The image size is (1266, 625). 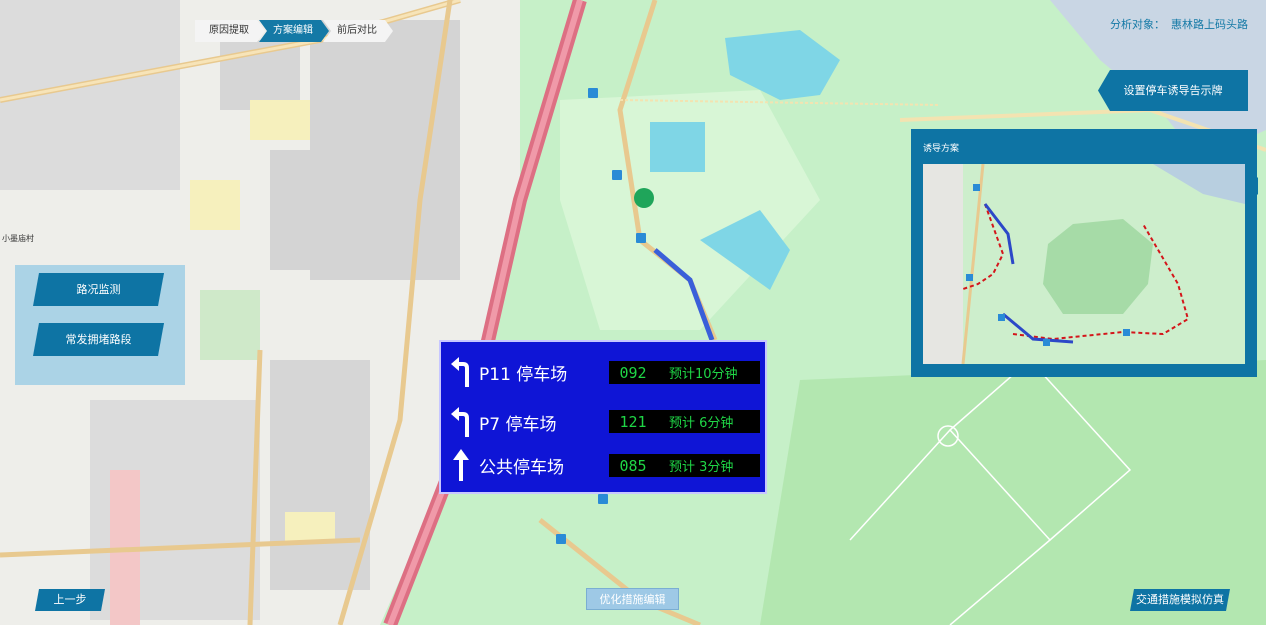 What do you see at coordinates (1209, 24) in the screenshot?
I see `analysis-object-value: 惠林路上码头路` at bounding box center [1209, 24].